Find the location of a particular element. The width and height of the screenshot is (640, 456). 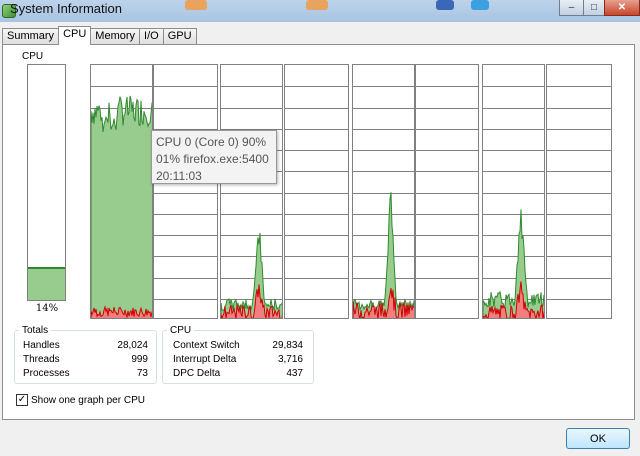

tooltip-time-line: 20:11:03 is located at coordinates (179, 176).